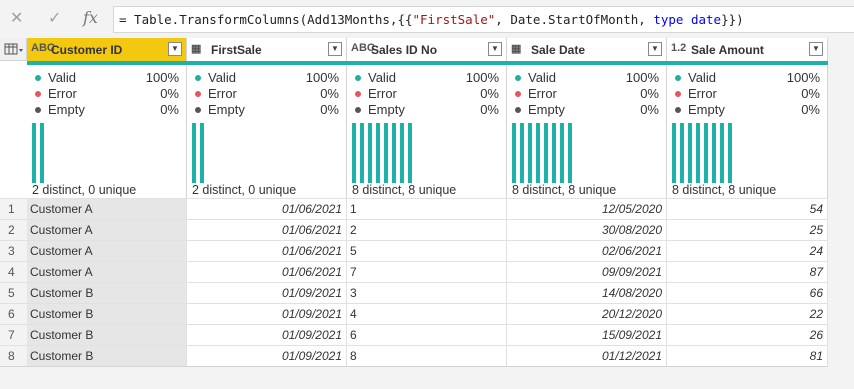  Describe the element at coordinates (13, 49) in the screenshot. I see `table-menu-button` at that location.